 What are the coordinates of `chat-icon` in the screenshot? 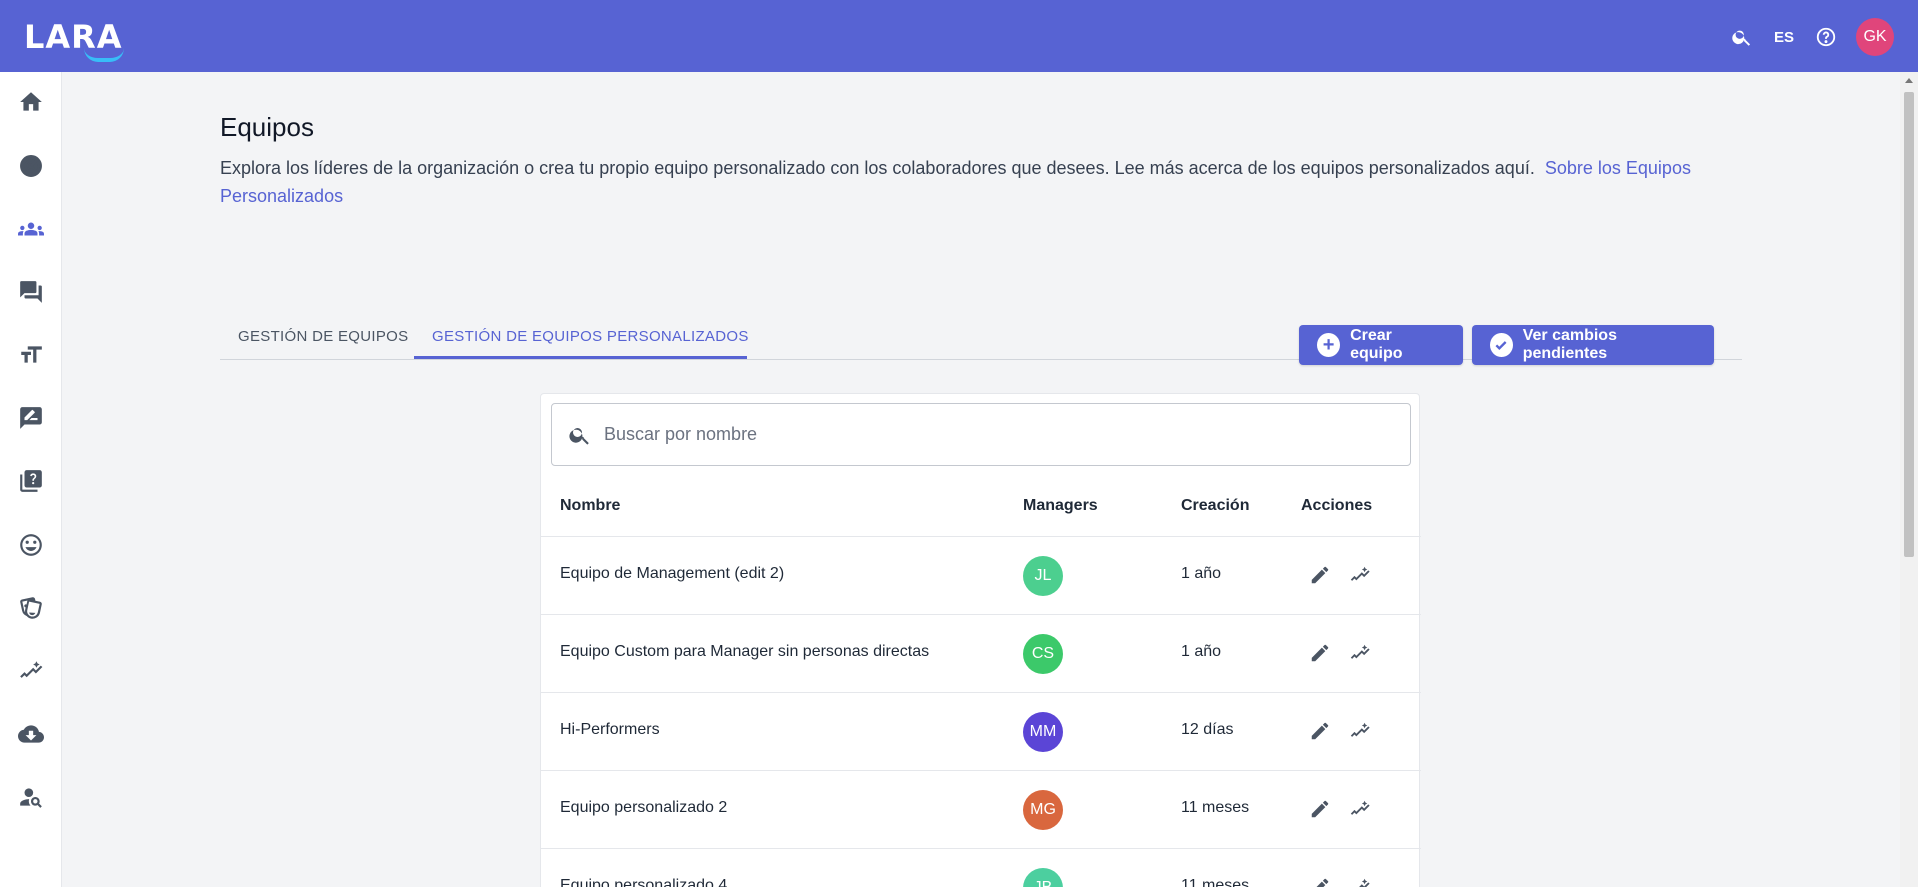 It's located at (31, 292).